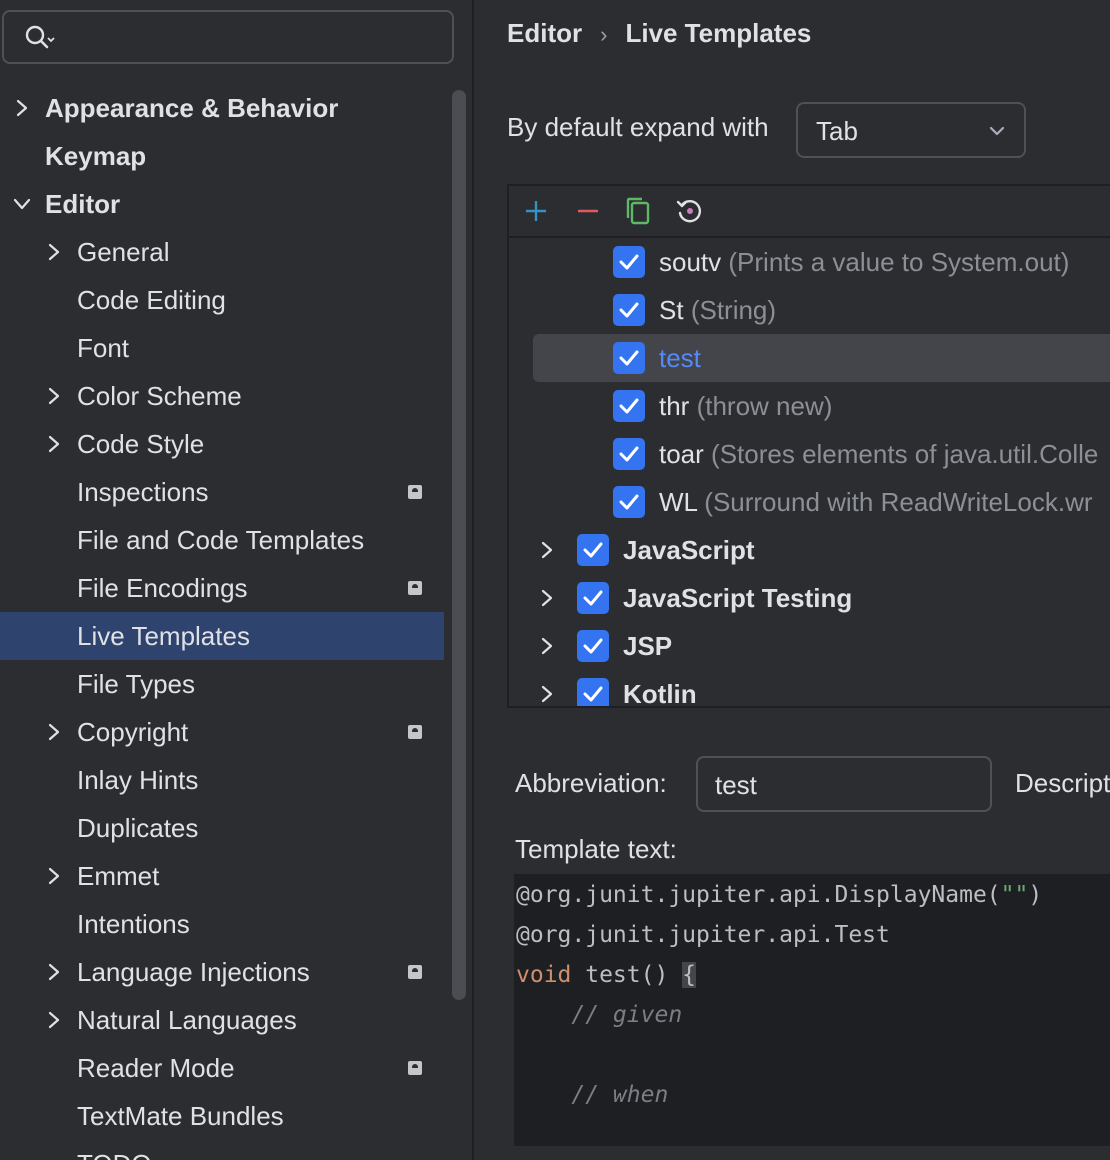  I want to click on sidebar-item-label: Emmet, so click(118, 876).